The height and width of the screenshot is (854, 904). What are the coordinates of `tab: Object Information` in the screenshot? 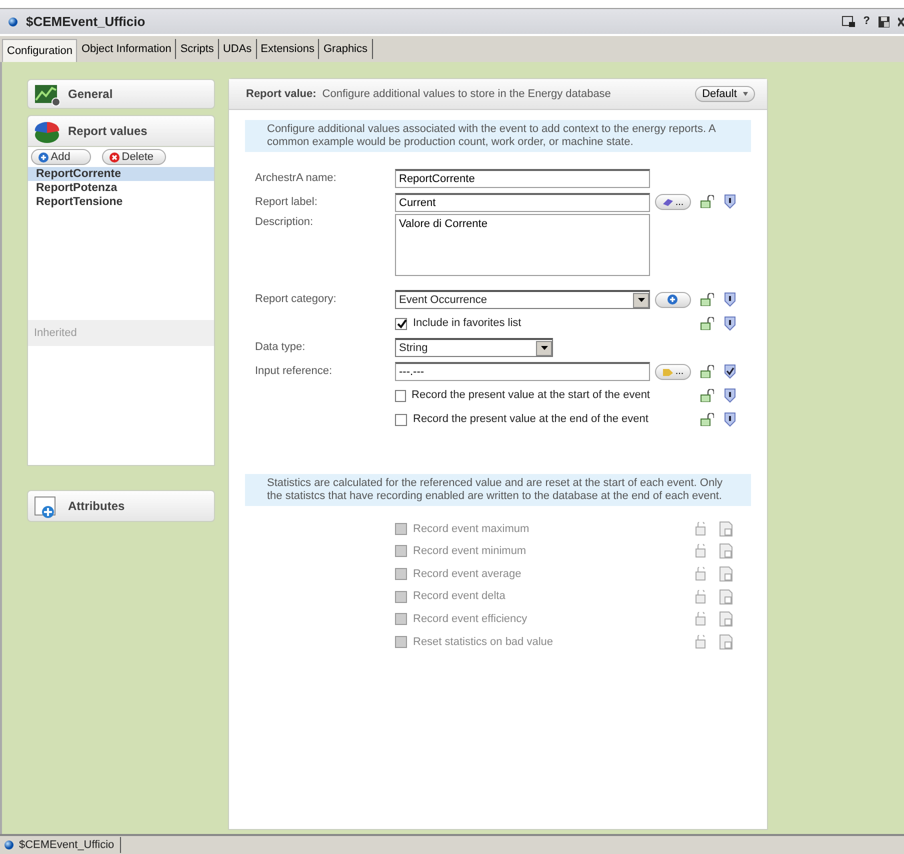 It's located at (126, 49).